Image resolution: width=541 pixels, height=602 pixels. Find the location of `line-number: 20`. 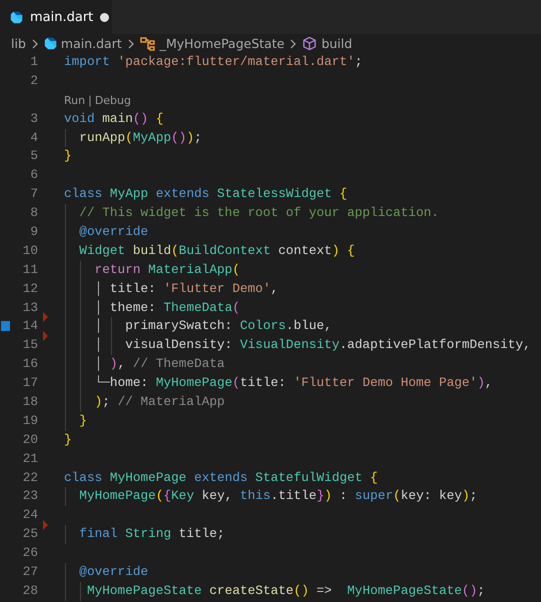

line-number: 20 is located at coordinates (30, 439).